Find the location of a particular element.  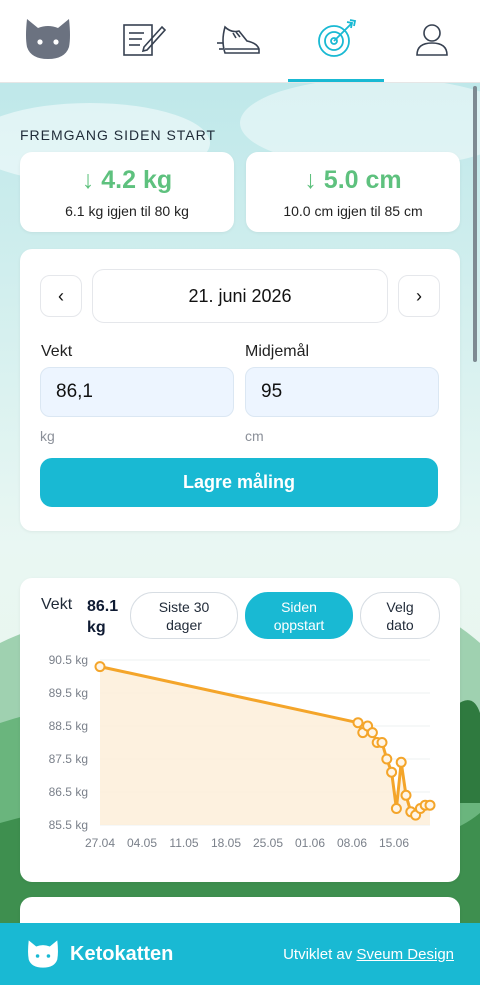

waist-progress-card: ↓ 5.0 cm 10.0 cm igjen til 85 cm is located at coordinates (353, 192).